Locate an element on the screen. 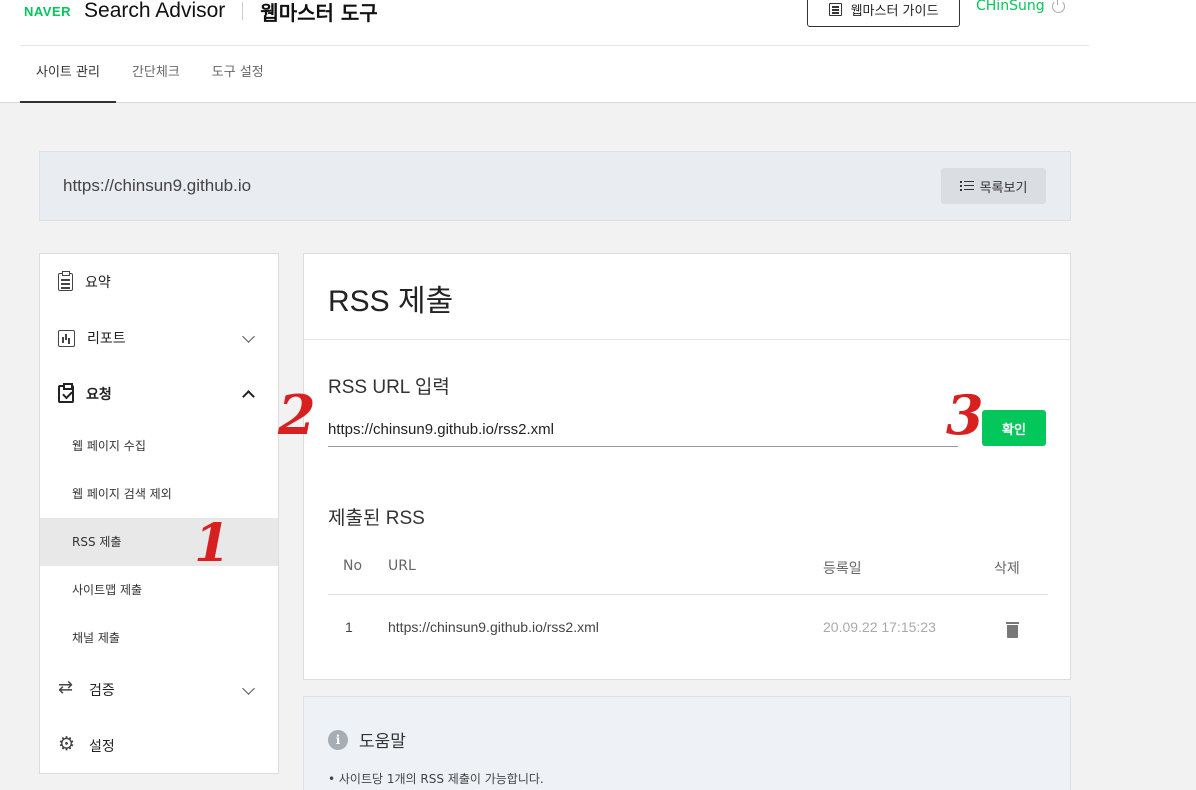 Image resolution: width=1196 pixels, height=790 pixels. site-url-bar: https://chinsun9.github.io 목록보기 is located at coordinates (555, 186).